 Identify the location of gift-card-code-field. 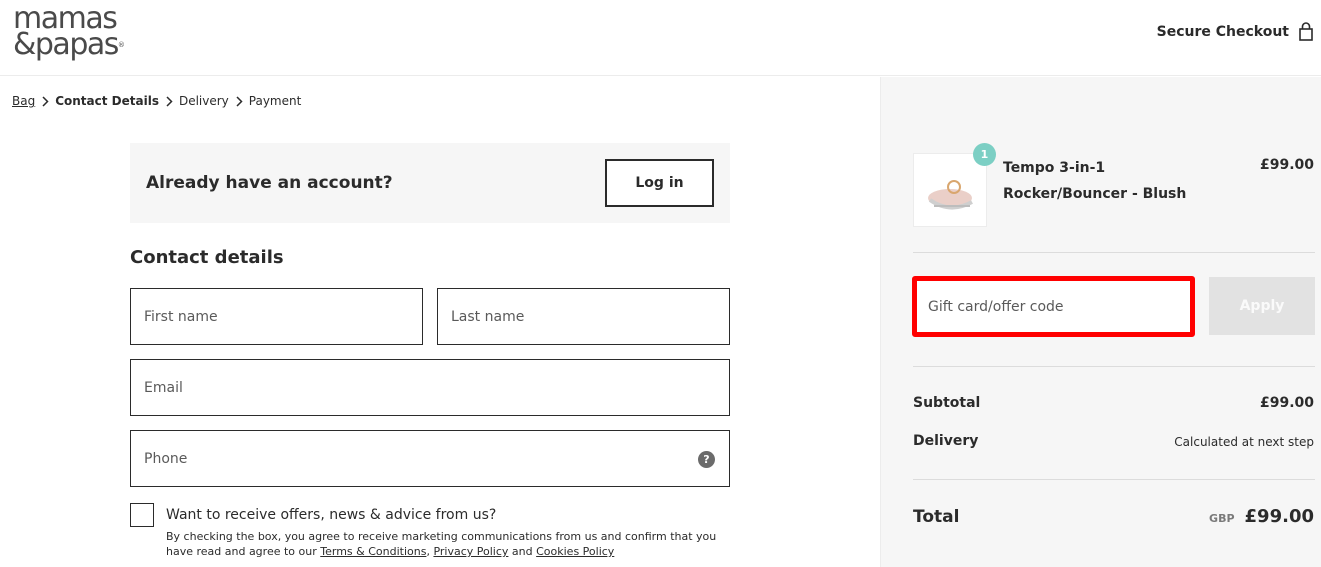
(1053, 306).